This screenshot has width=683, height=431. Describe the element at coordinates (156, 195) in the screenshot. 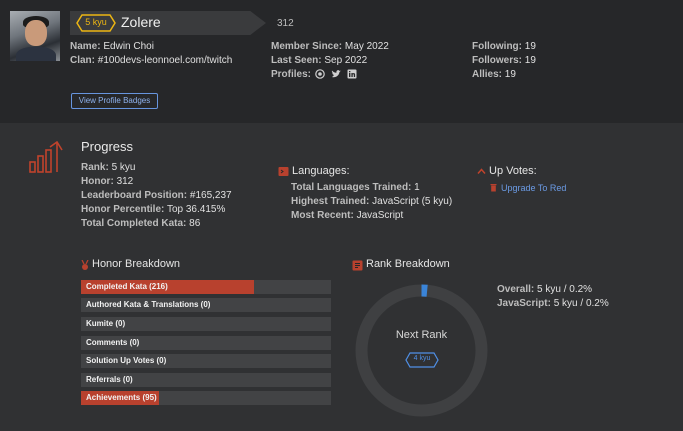

I see `leaderboard-row: Leaderboard Position: #165,237` at that location.